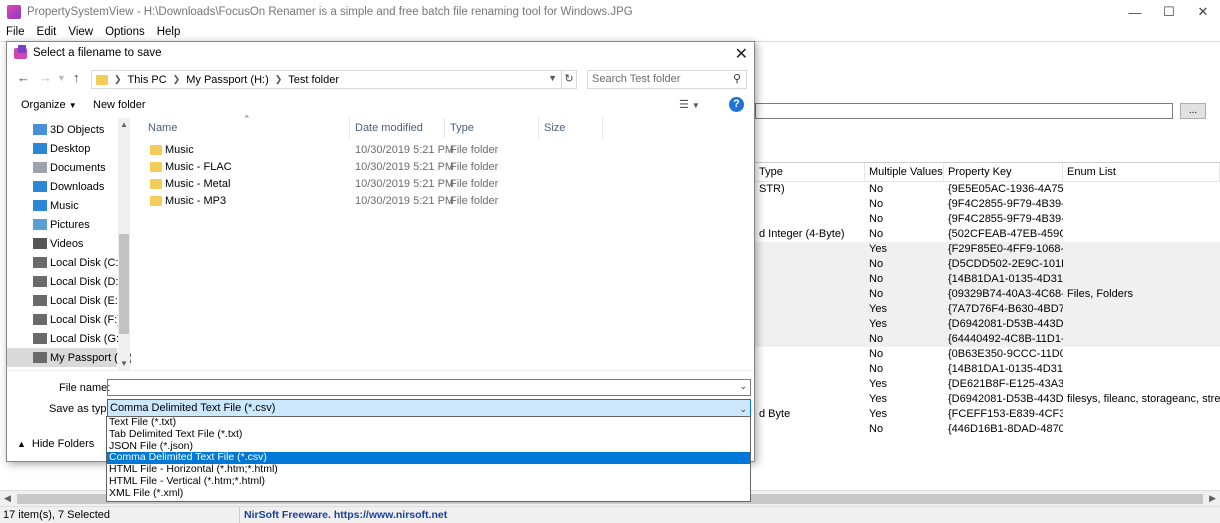  I want to click on sidebar-item-local-disk-d: Local Disk (D:), so click(64, 281).